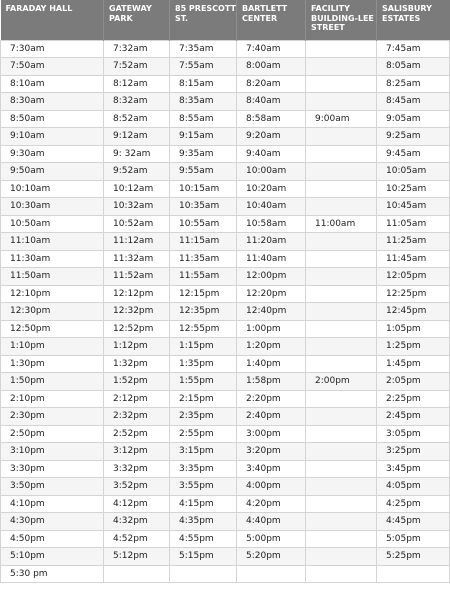  What do you see at coordinates (271, 311) in the screenshot?
I see `time-cell-bartlett-center: 12:40pm` at bounding box center [271, 311].